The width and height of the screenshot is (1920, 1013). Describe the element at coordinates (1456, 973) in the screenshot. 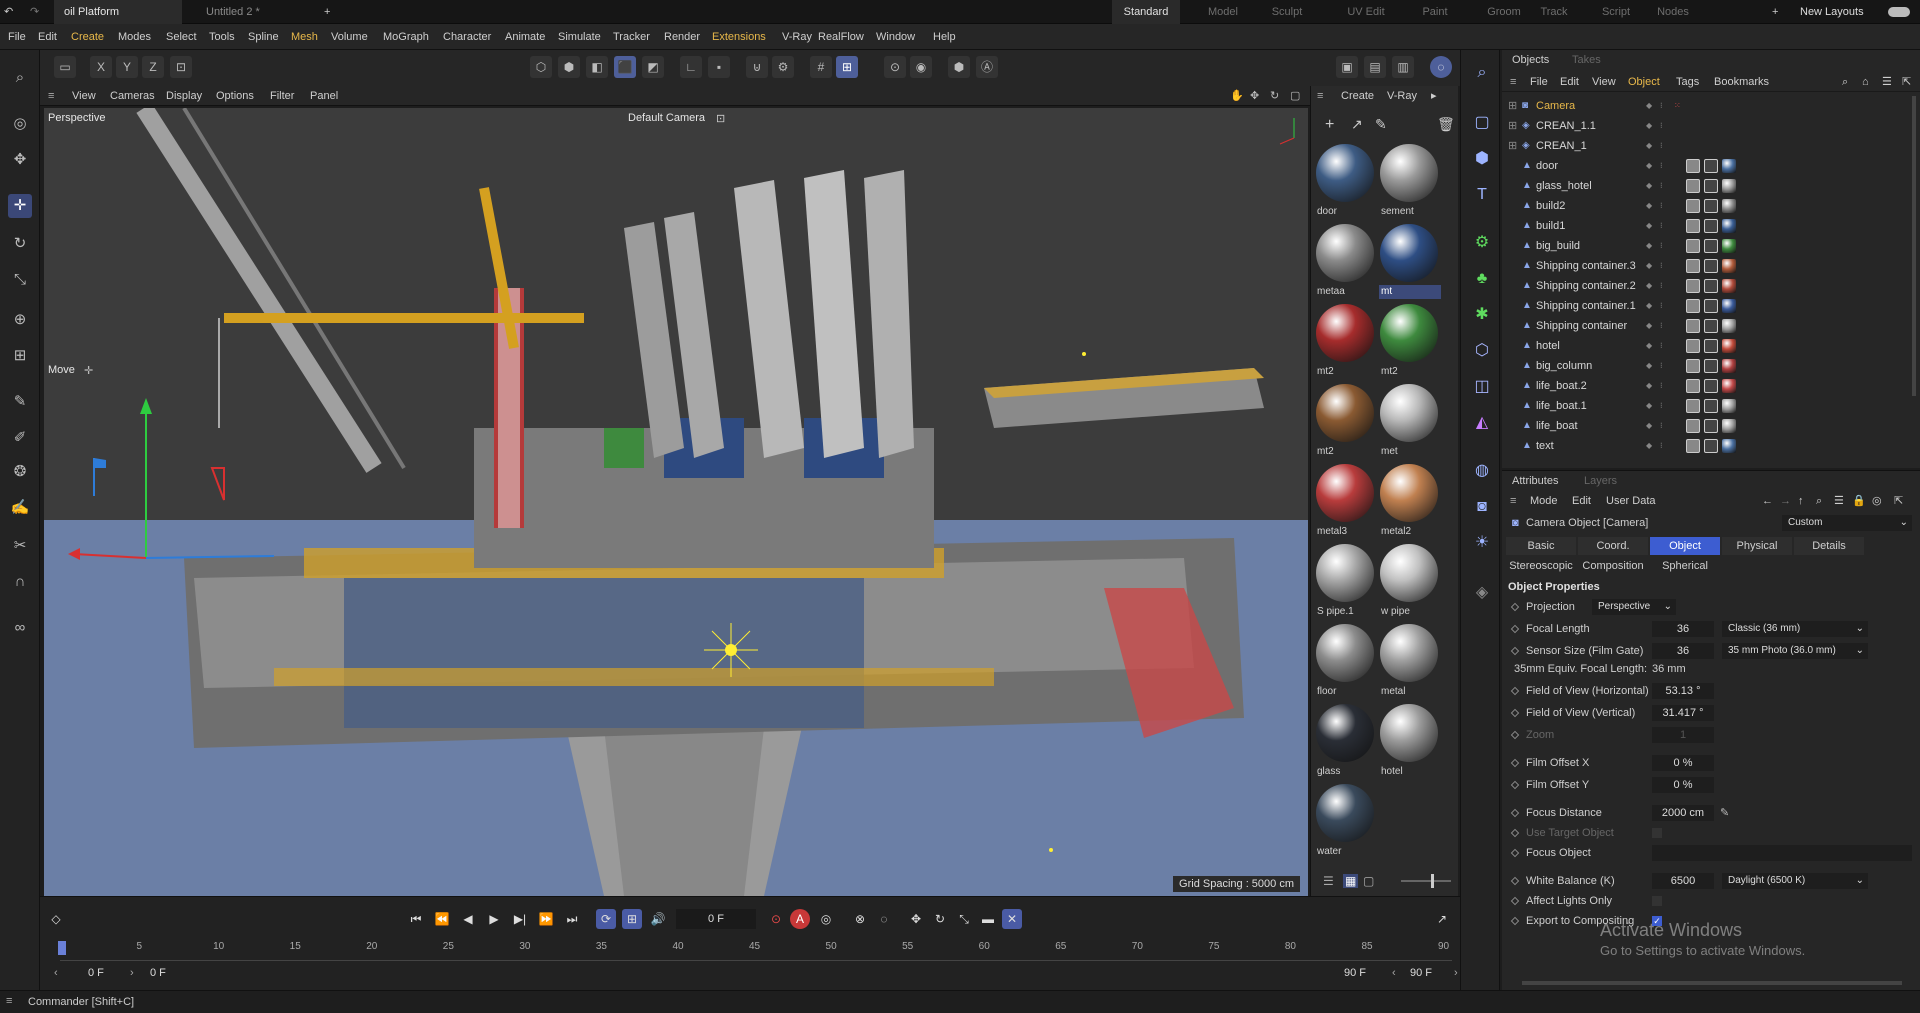

I see `range-end-arrow-icon: ›` at that location.